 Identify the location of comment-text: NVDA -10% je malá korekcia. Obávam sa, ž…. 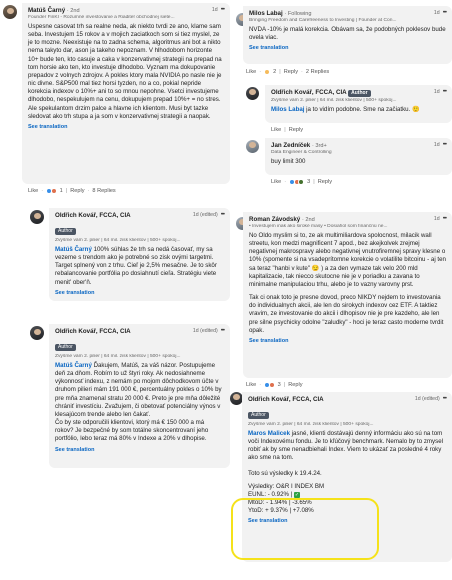
(347, 34).